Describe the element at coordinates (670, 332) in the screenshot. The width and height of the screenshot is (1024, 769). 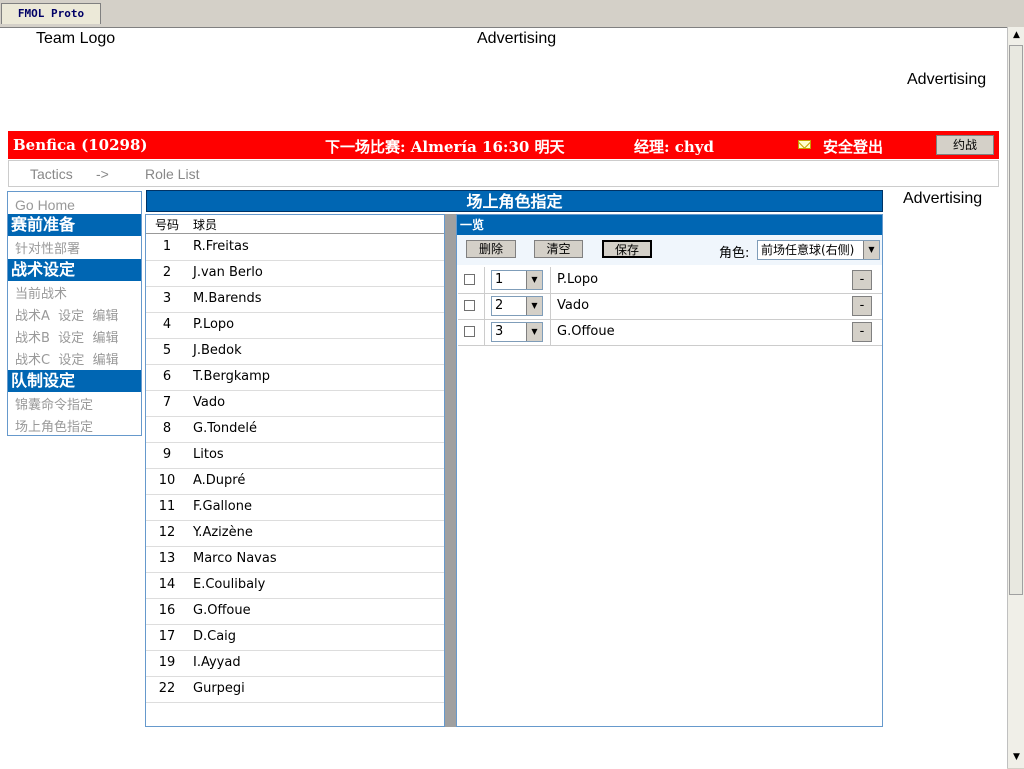
I see `assignment-row: 3 ▼ G.Offoue -` at that location.